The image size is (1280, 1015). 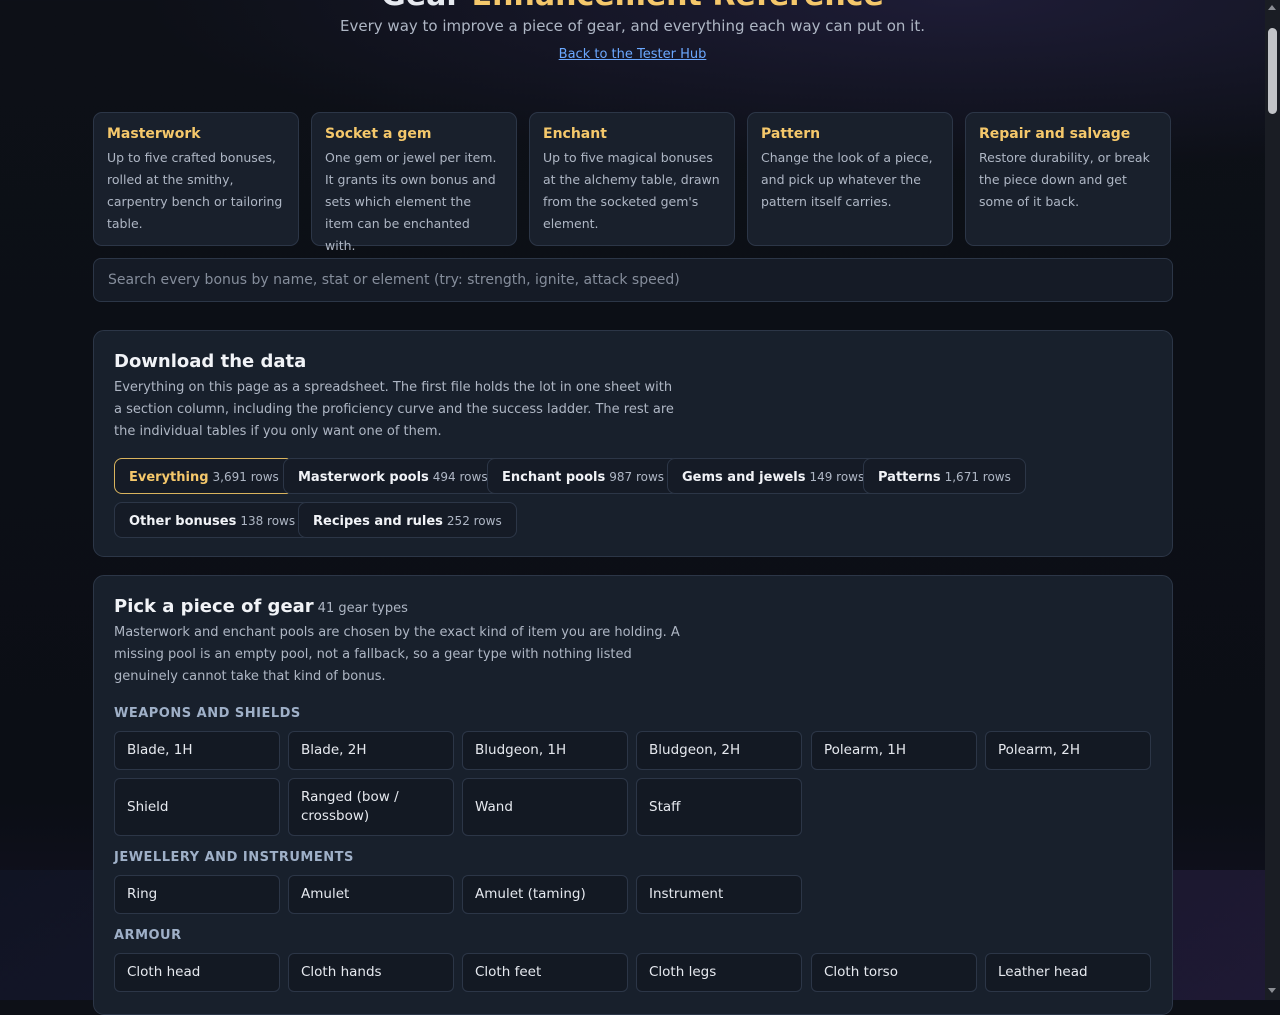 I want to click on file-label: Everything, so click(x=169, y=477).